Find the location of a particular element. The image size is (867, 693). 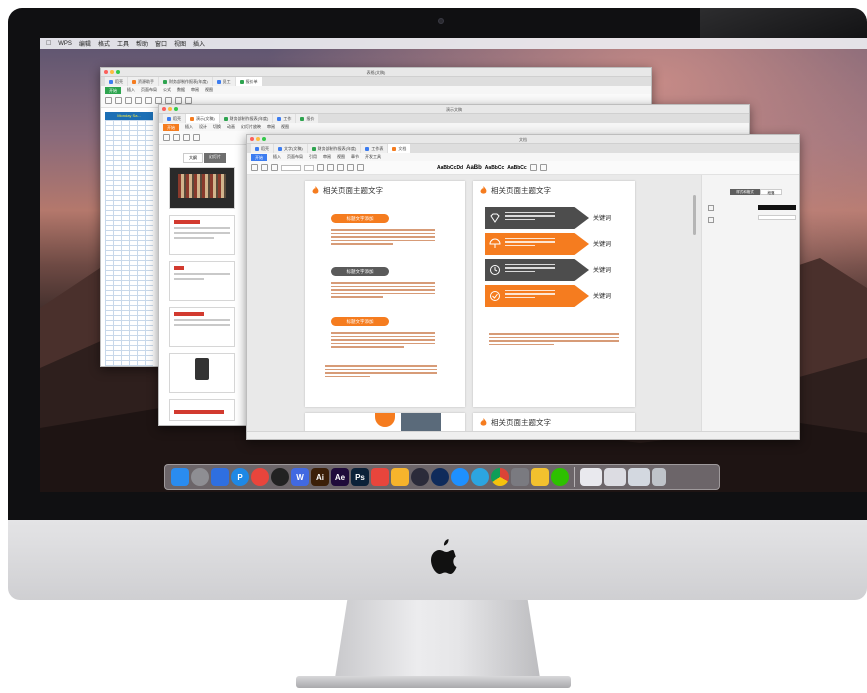

safari-icon is located at coordinates (460, 477).